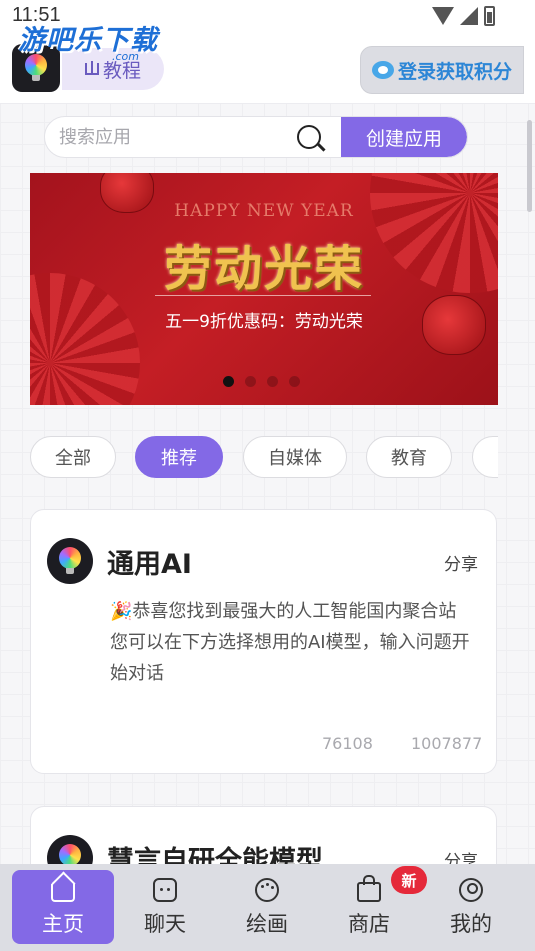 The width and height of the screenshot is (535, 951). Describe the element at coordinates (264, 211) in the screenshot. I see `banner-english-text: HAPPY NEW YEAR` at that location.